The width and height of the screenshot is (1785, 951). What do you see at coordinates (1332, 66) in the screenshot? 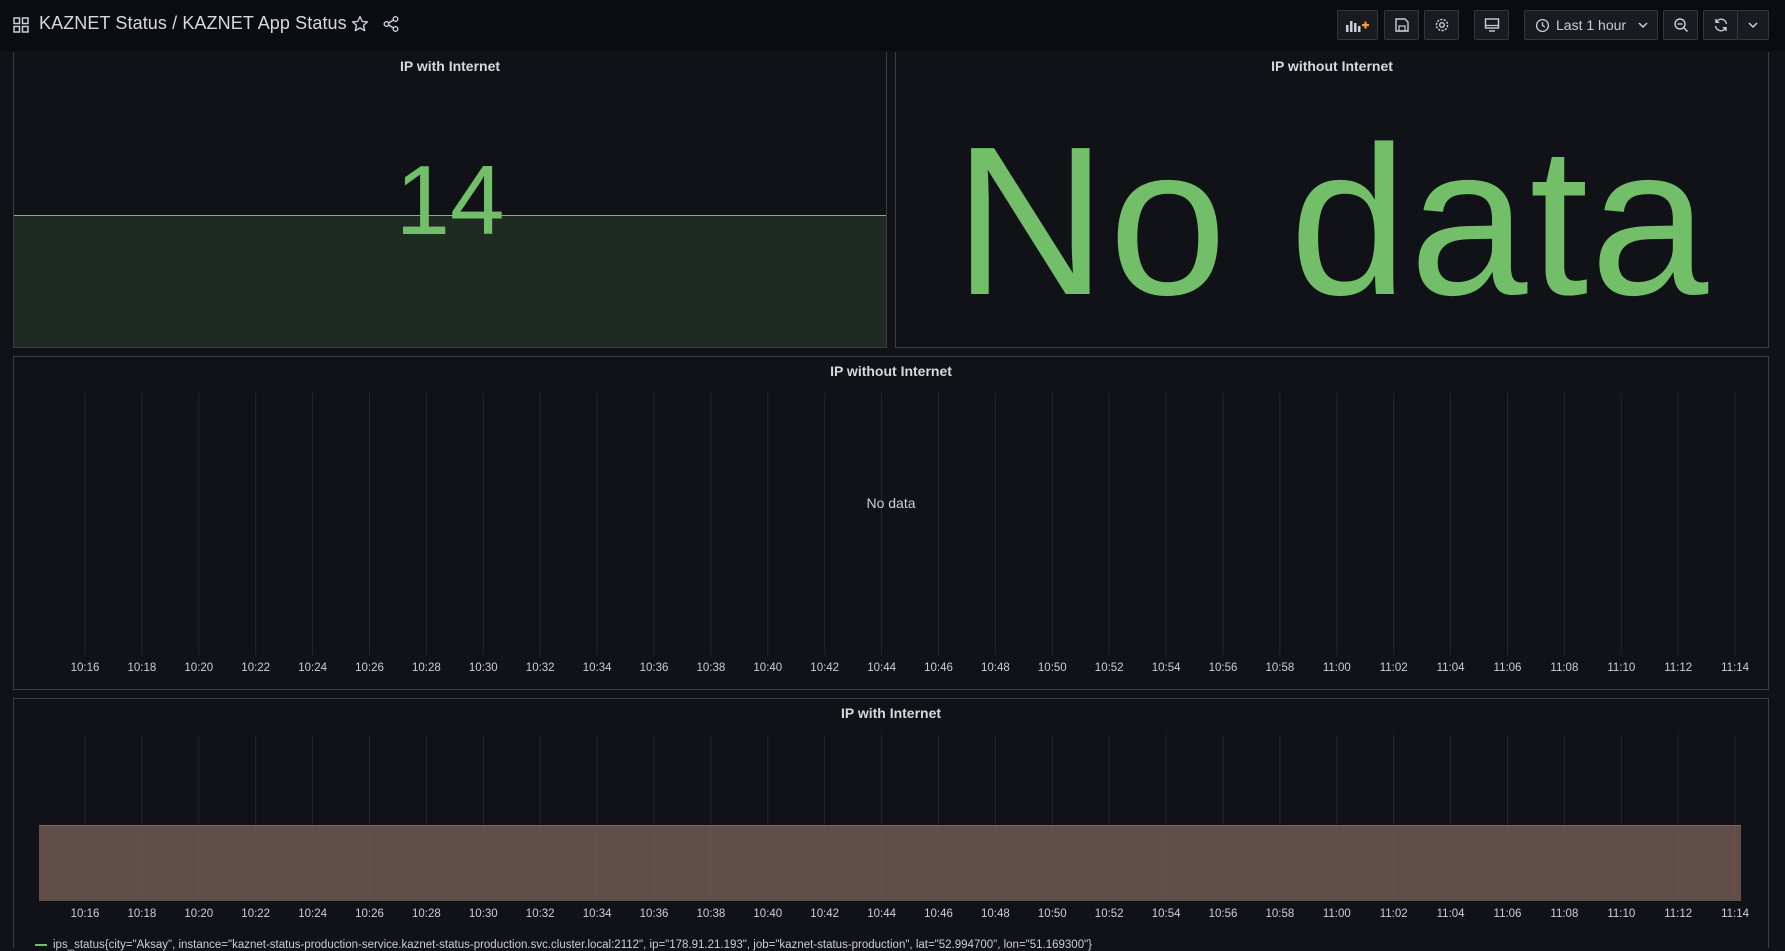
I see `panel-title: IP without Internet` at bounding box center [1332, 66].